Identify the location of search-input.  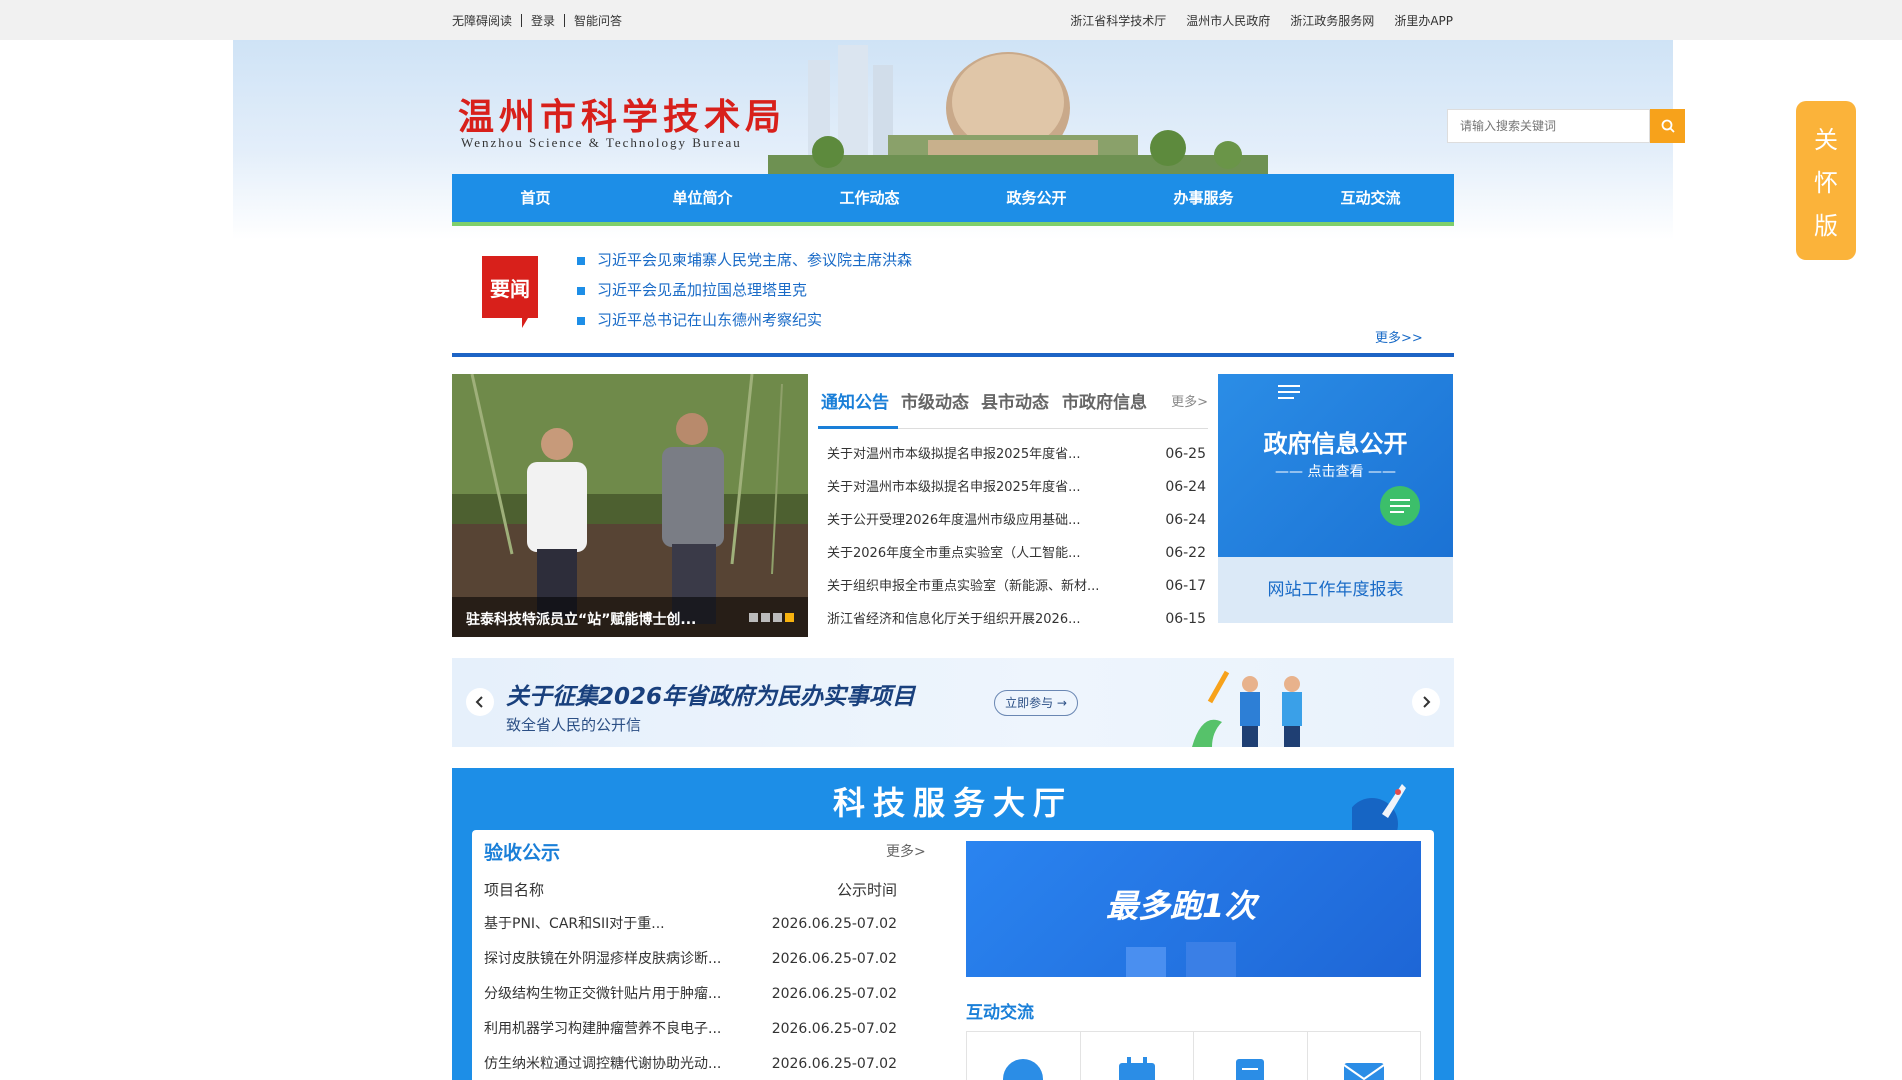
(1548, 126).